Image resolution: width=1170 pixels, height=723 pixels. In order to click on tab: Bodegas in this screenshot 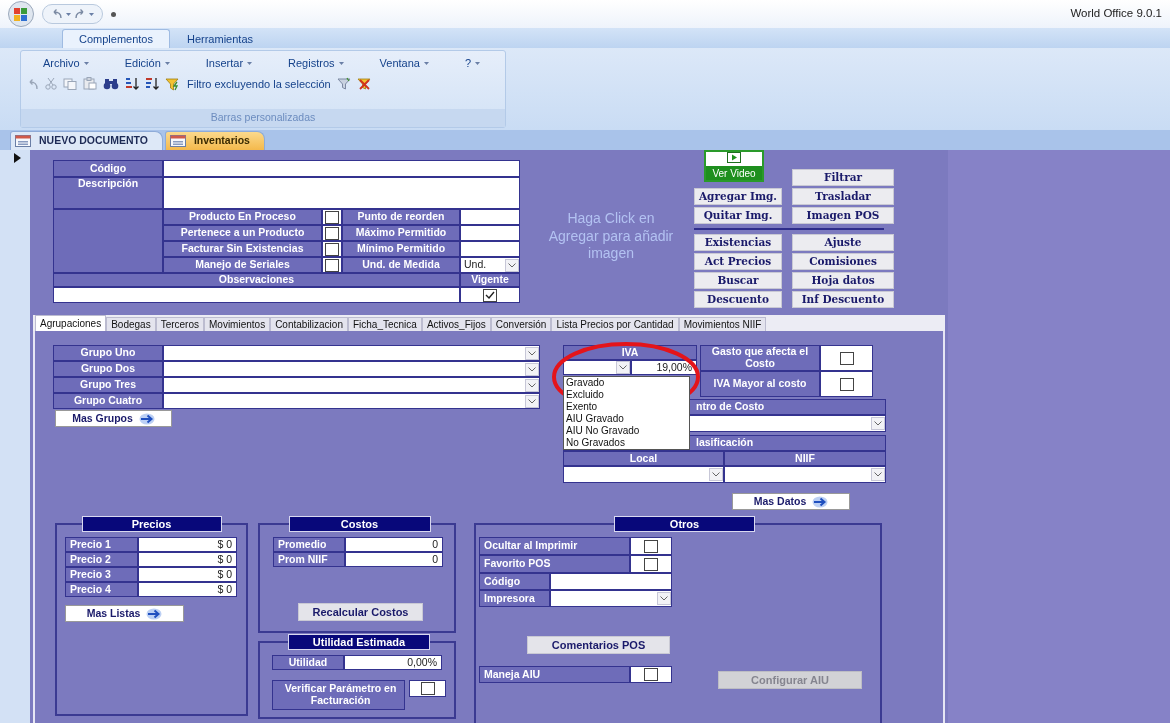, I will do `click(131, 324)`.